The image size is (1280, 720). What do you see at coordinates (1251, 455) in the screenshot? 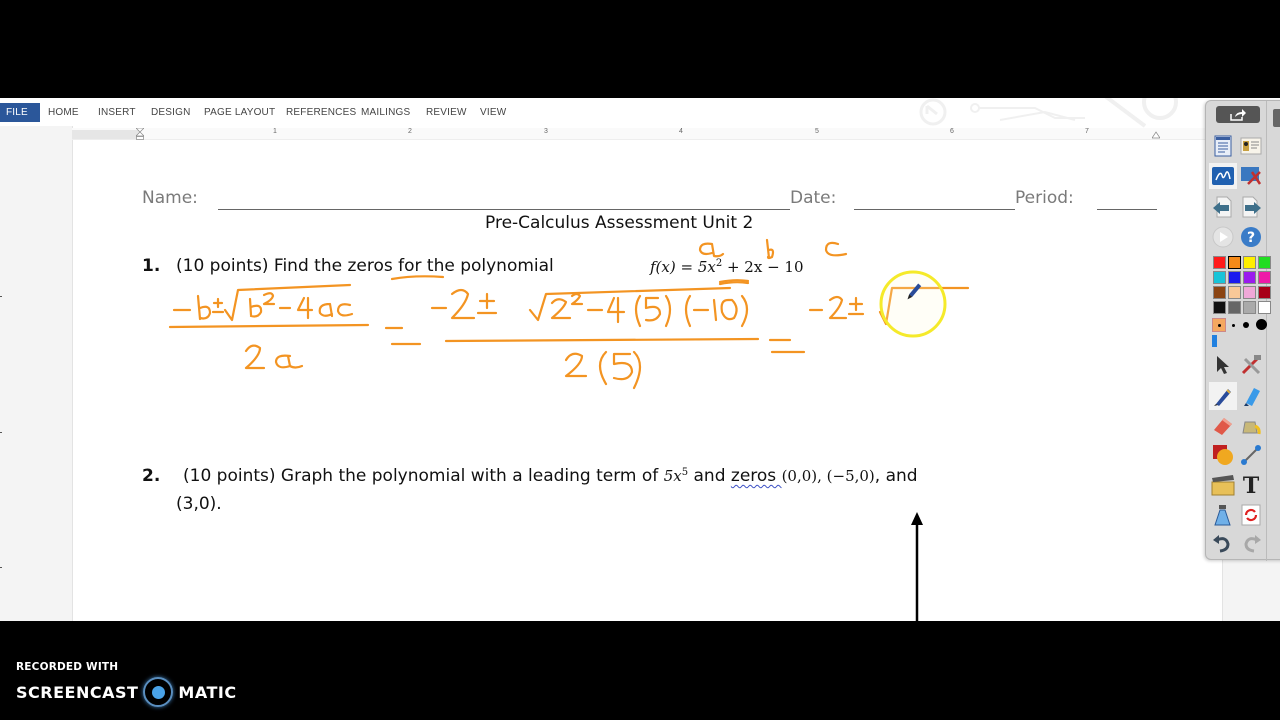
I see `line-tool-button` at bounding box center [1251, 455].